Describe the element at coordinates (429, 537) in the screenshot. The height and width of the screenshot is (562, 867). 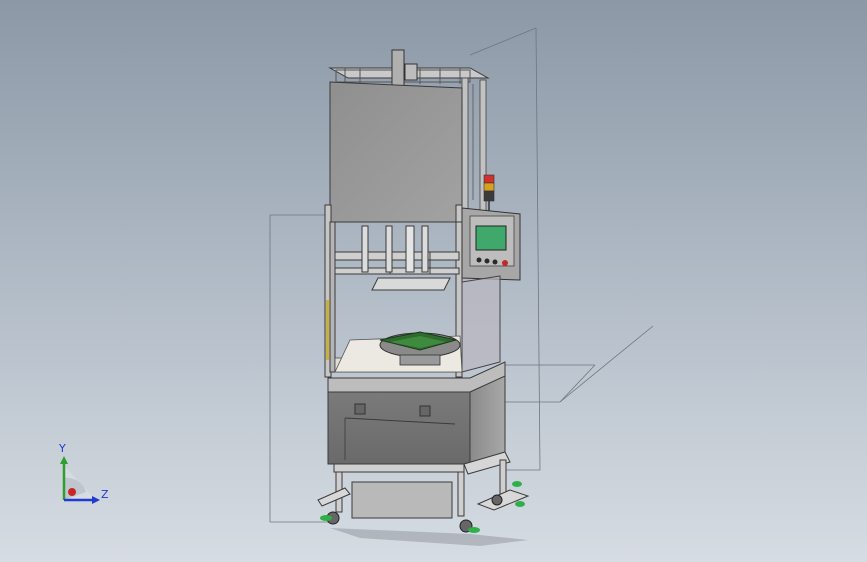
I see `floor-shadow` at that location.